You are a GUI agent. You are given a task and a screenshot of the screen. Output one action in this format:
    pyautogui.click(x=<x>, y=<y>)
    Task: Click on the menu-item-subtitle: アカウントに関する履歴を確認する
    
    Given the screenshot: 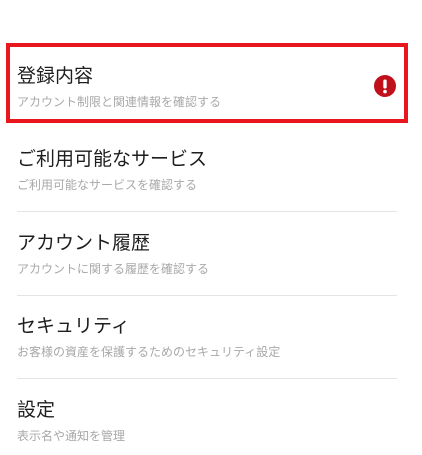 What is the action you would take?
    pyautogui.click(x=113, y=269)
    